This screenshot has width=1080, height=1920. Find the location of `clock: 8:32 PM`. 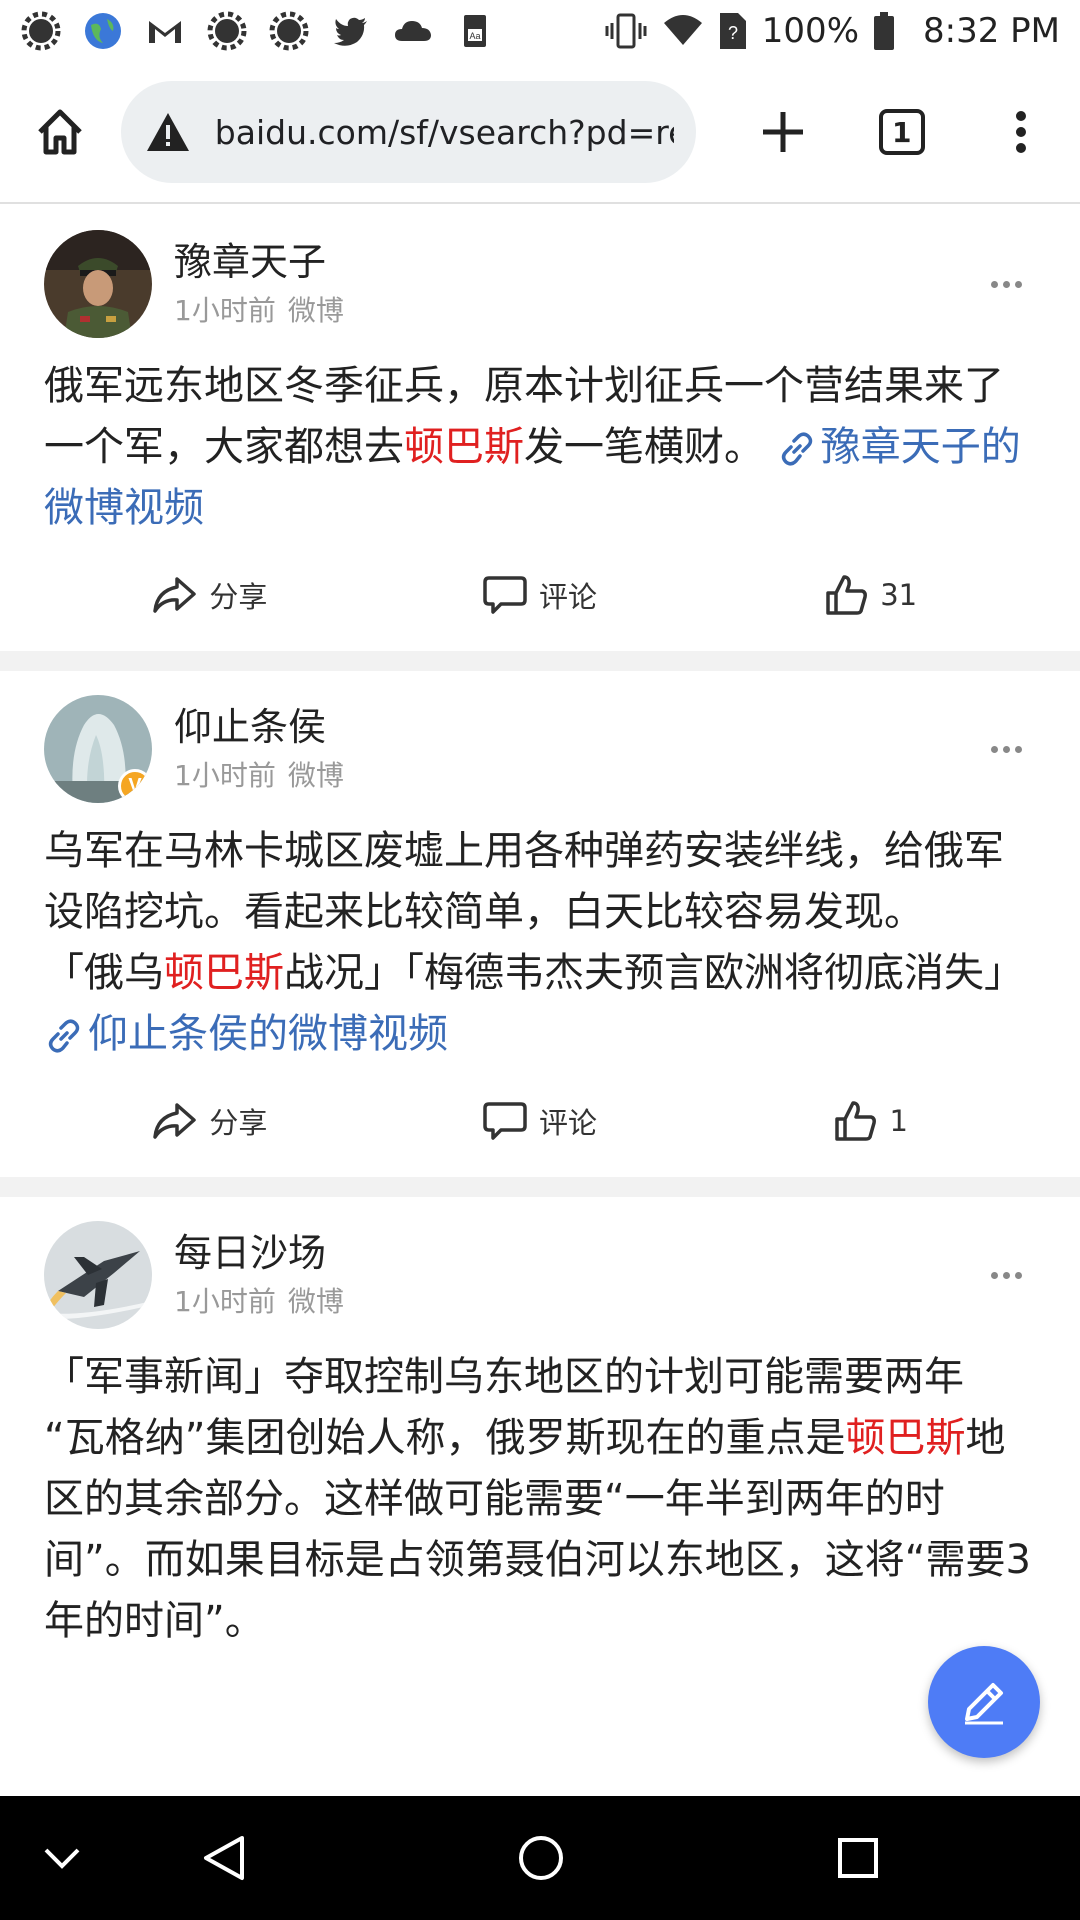

clock: 8:32 PM is located at coordinates (991, 31).